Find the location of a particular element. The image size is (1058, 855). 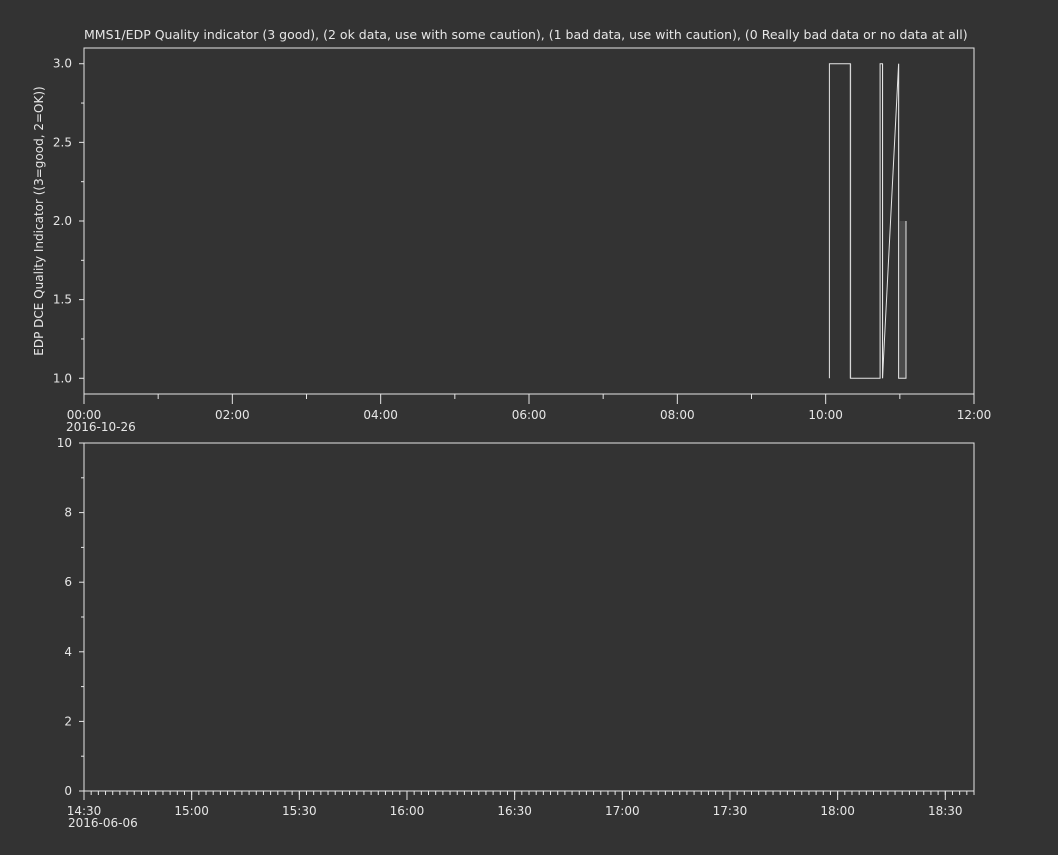

y-tick-label: 0 is located at coordinates (68, 791).